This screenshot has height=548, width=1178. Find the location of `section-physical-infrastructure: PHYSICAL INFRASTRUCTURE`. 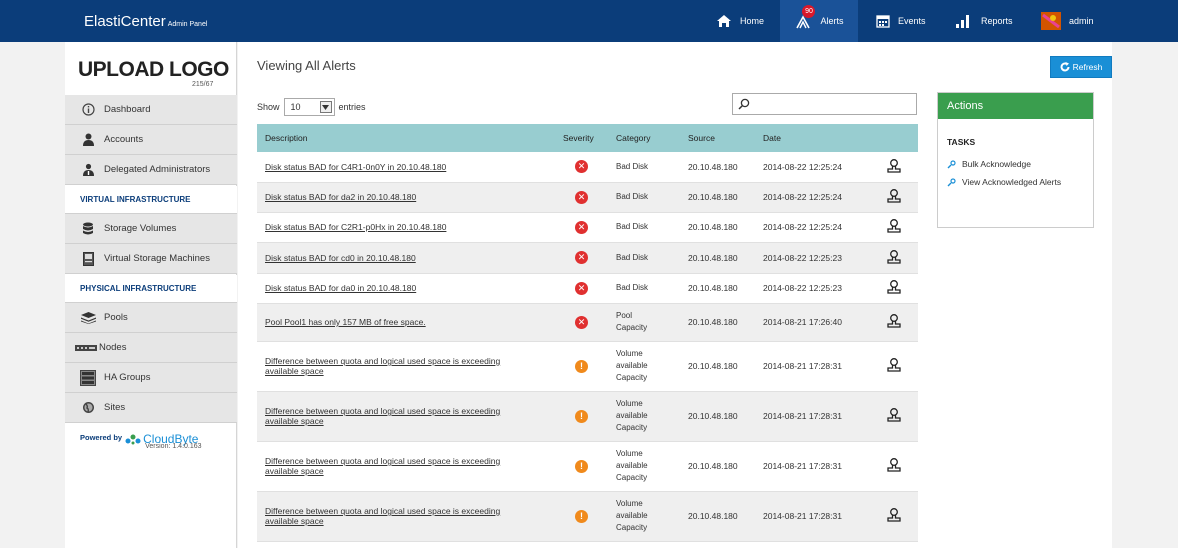

section-physical-infrastructure: PHYSICAL INFRASTRUCTURE is located at coordinates (151, 289).